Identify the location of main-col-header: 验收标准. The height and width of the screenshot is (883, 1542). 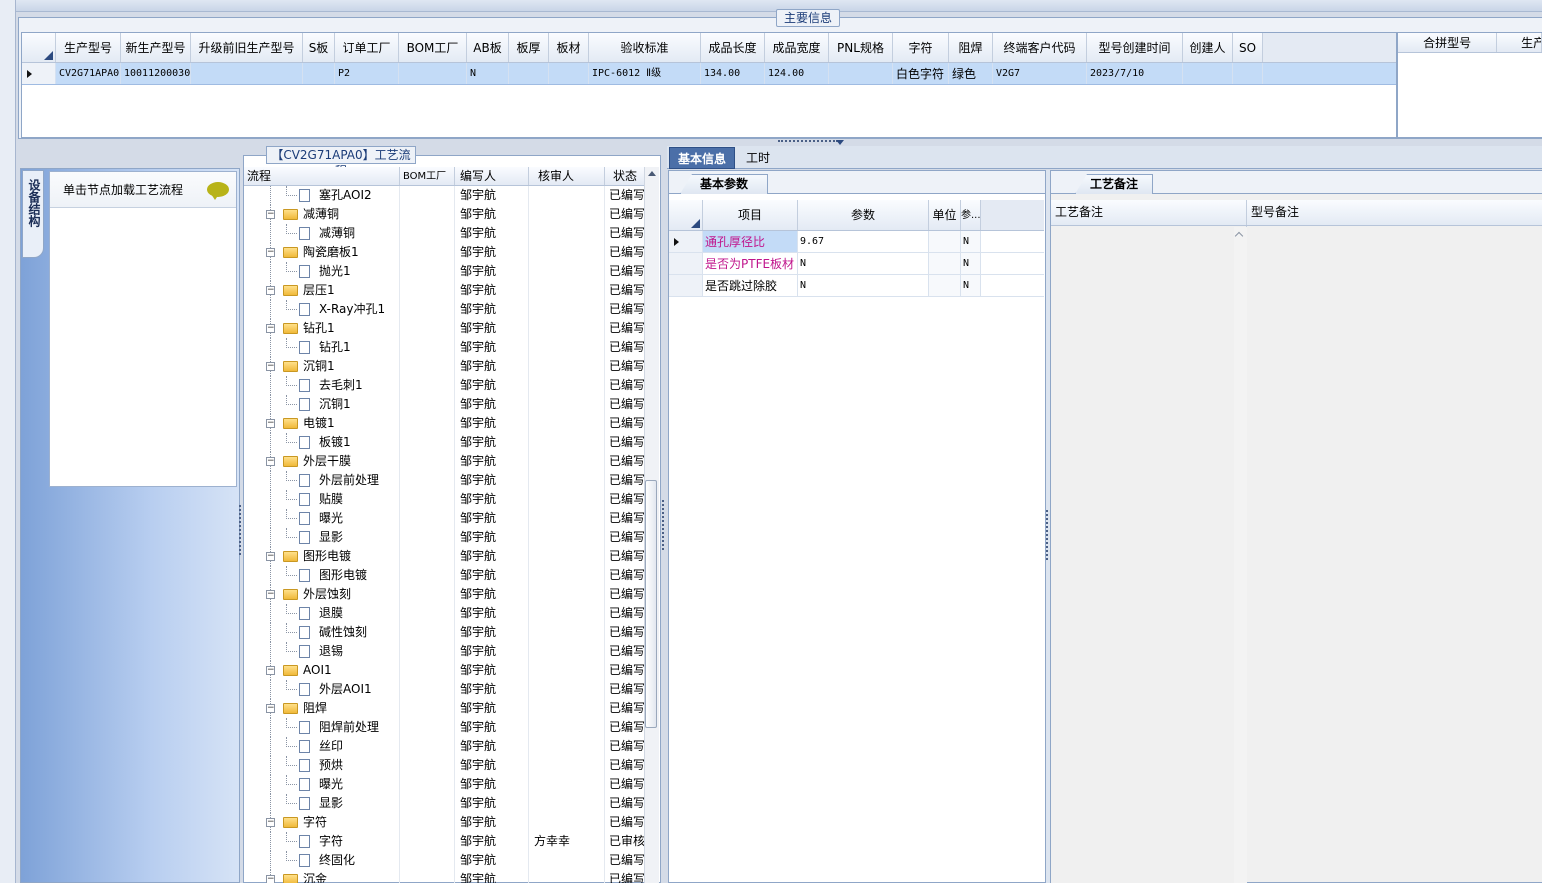
(645, 47).